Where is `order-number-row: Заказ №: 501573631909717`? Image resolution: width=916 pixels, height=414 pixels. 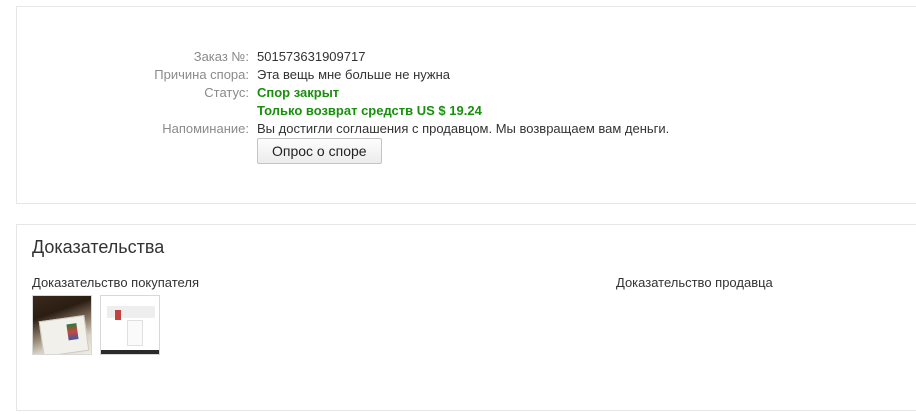 order-number-row: Заказ №: 501573631909717 is located at coordinates (466, 57).